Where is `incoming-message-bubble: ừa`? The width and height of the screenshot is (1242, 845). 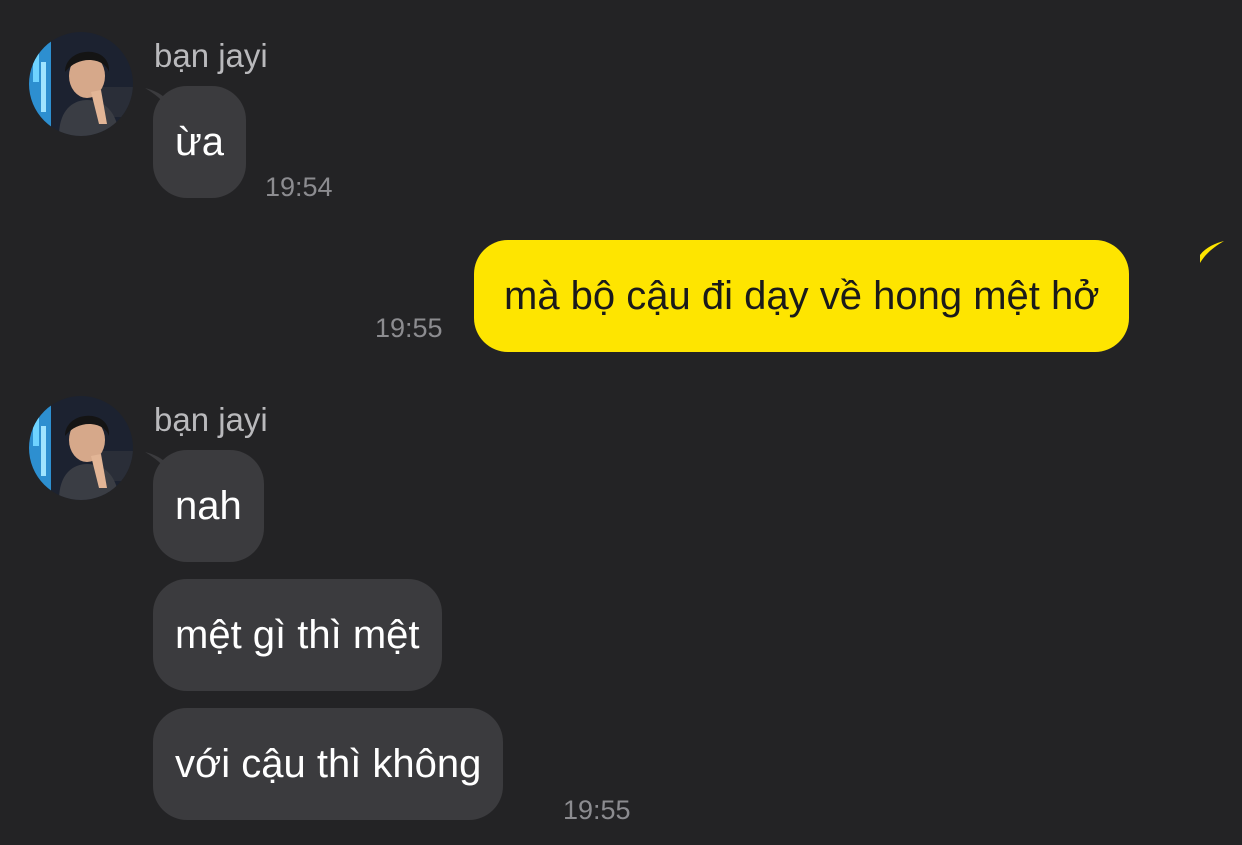
incoming-message-bubble: ừa is located at coordinates (200, 142).